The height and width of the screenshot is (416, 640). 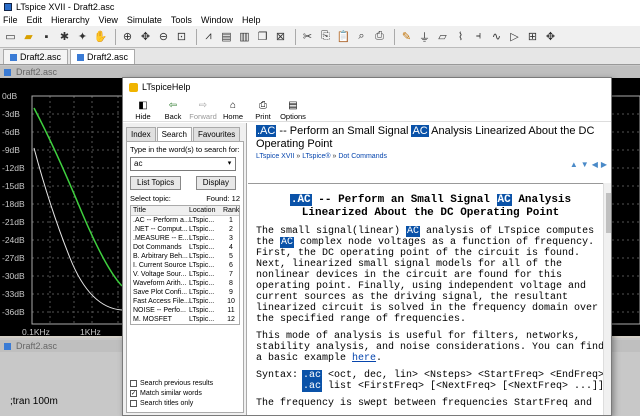 I want to click on titles-only-checkbox: Search titles only, so click(x=171, y=403).